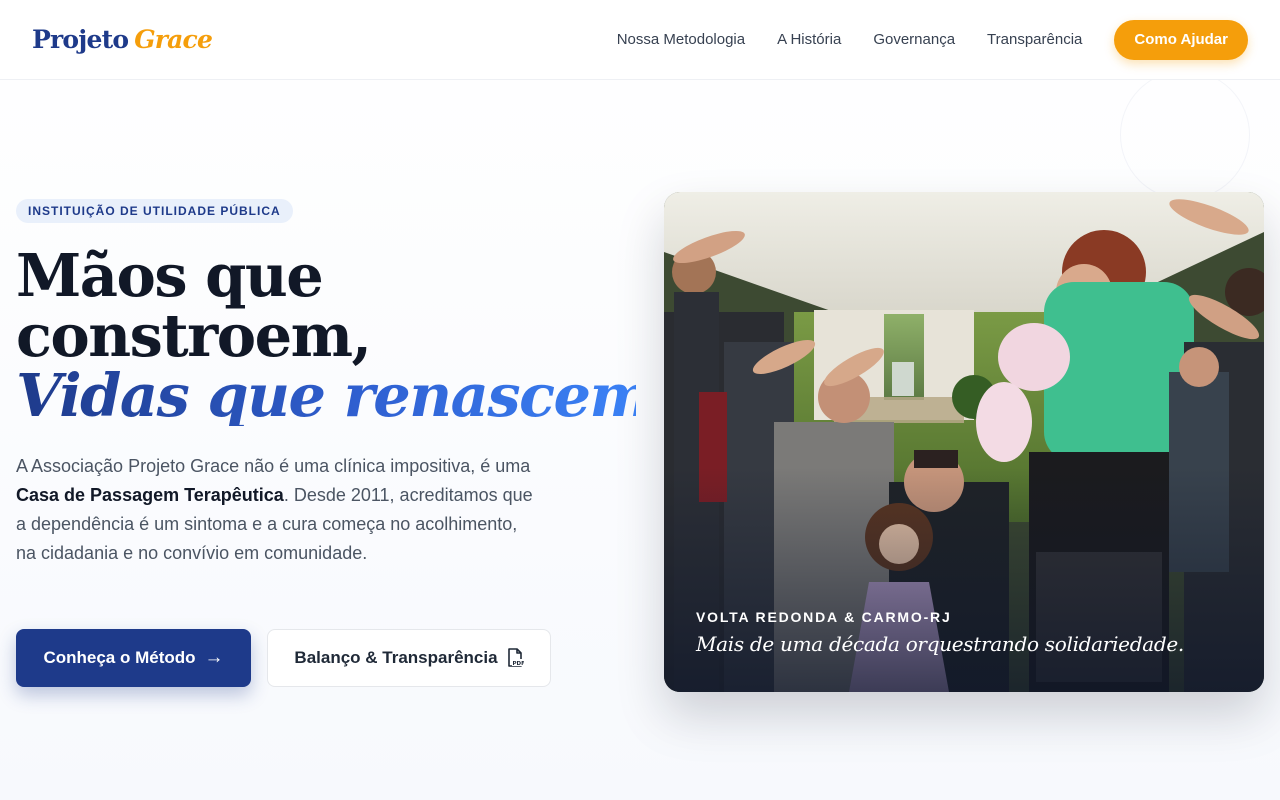  I want to click on hero-headline: Mãos que constroem, Vidas que renascem., so click(343, 335).